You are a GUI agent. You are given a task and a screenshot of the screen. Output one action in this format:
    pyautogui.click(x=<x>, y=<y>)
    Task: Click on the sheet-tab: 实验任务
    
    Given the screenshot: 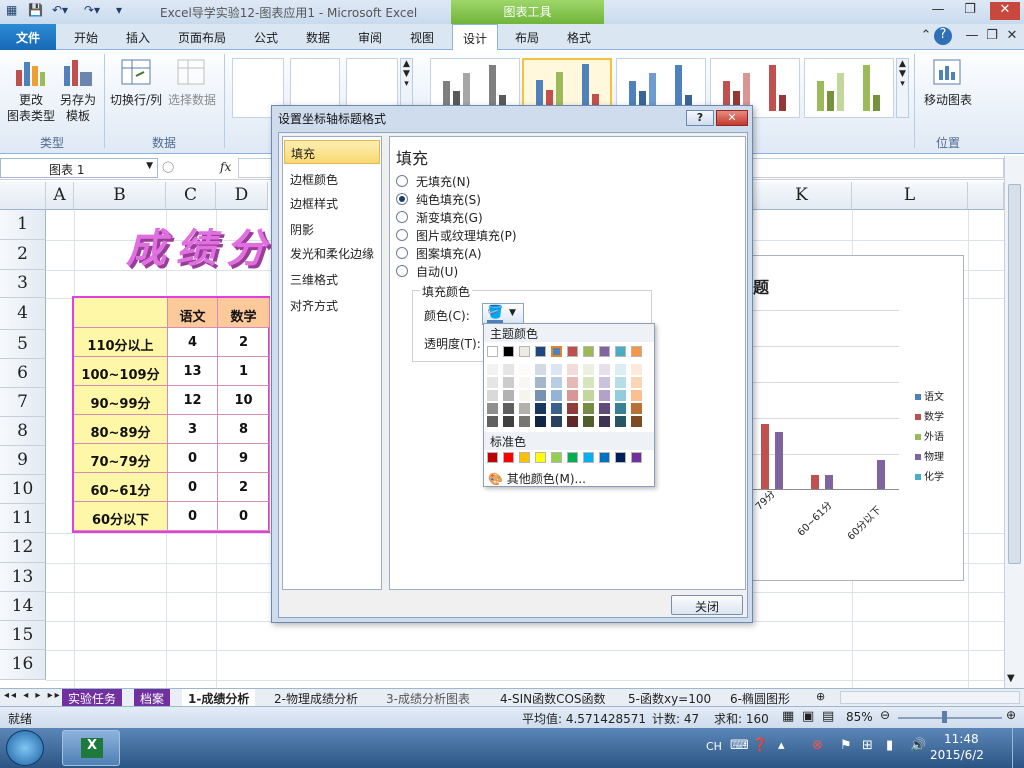 What is the action you would take?
    pyautogui.click(x=92, y=698)
    